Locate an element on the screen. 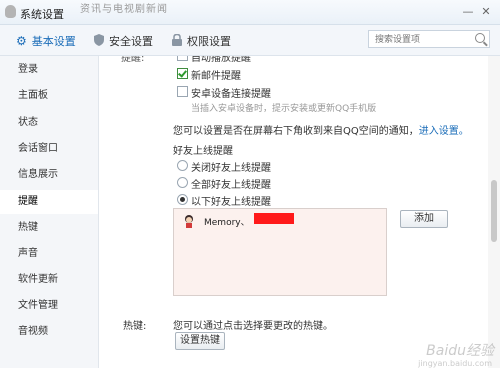  search-icon is located at coordinates (480, 38).